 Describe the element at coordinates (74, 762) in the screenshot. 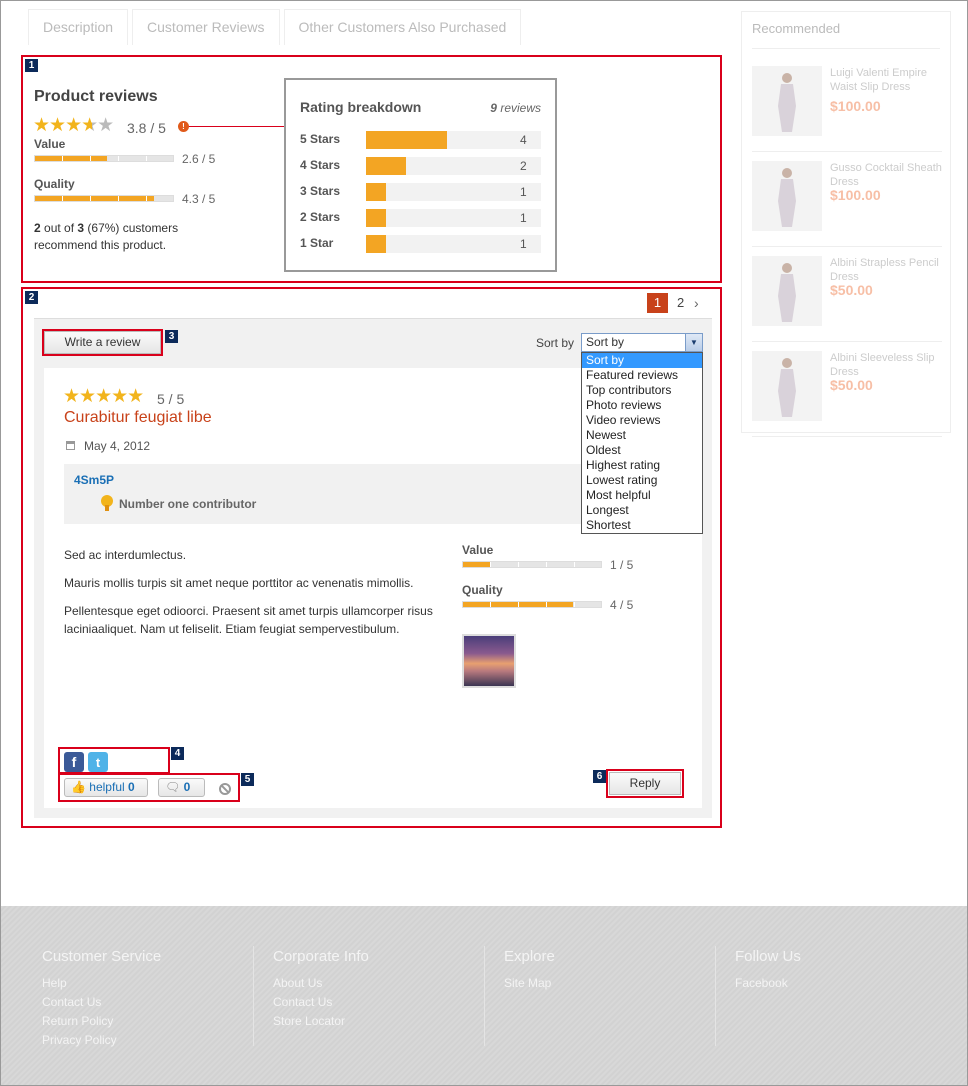

I see `facebook-icon: f` at that location.